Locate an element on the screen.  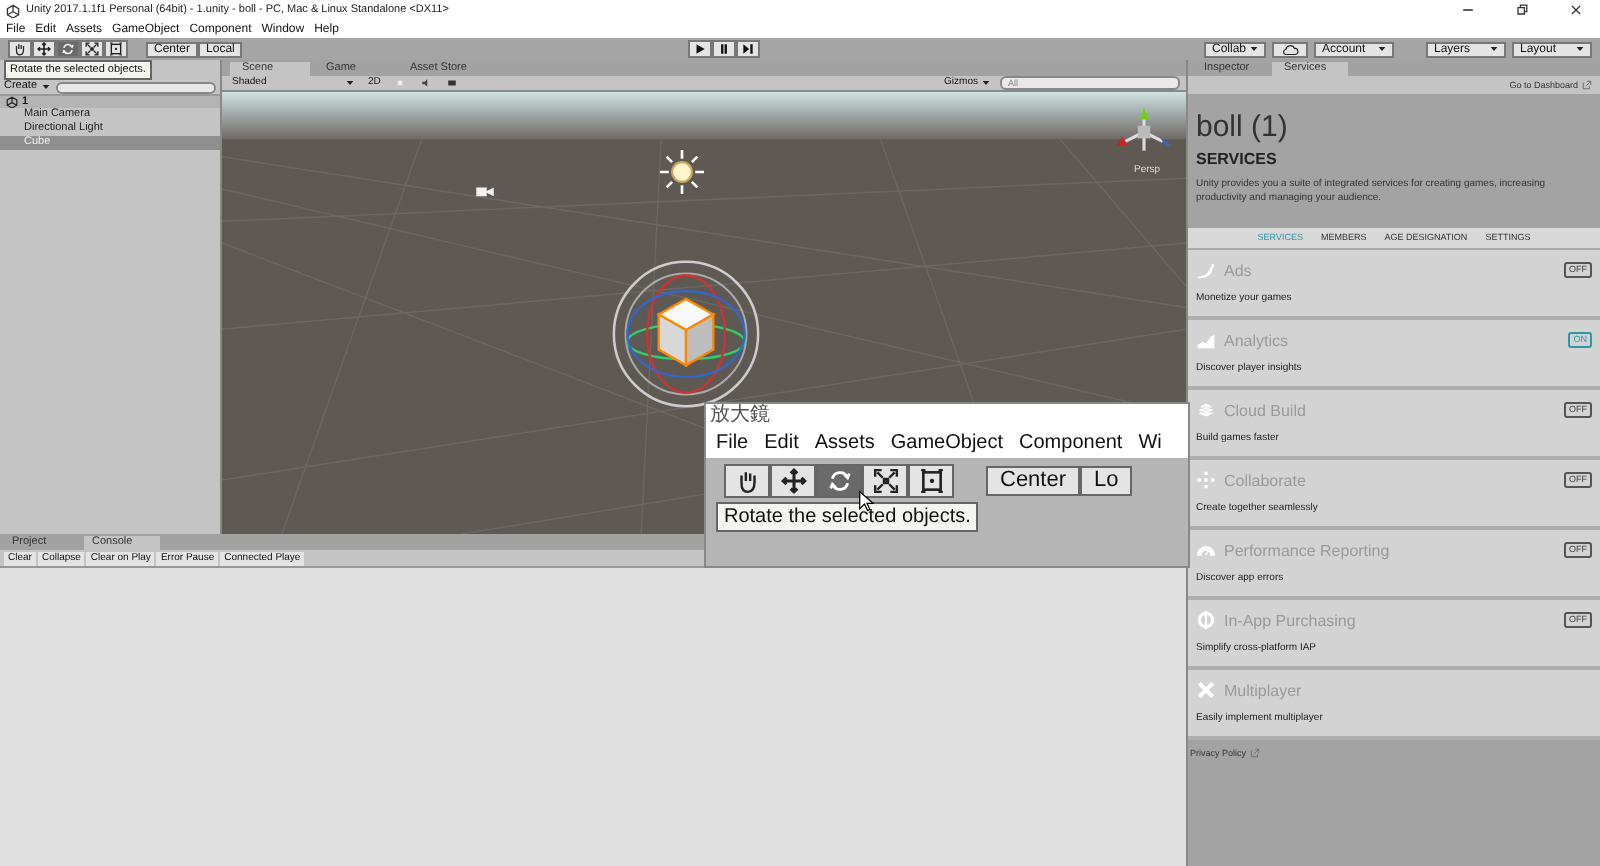
services-heading: SERVICES is located at coordinates (1394, 156).